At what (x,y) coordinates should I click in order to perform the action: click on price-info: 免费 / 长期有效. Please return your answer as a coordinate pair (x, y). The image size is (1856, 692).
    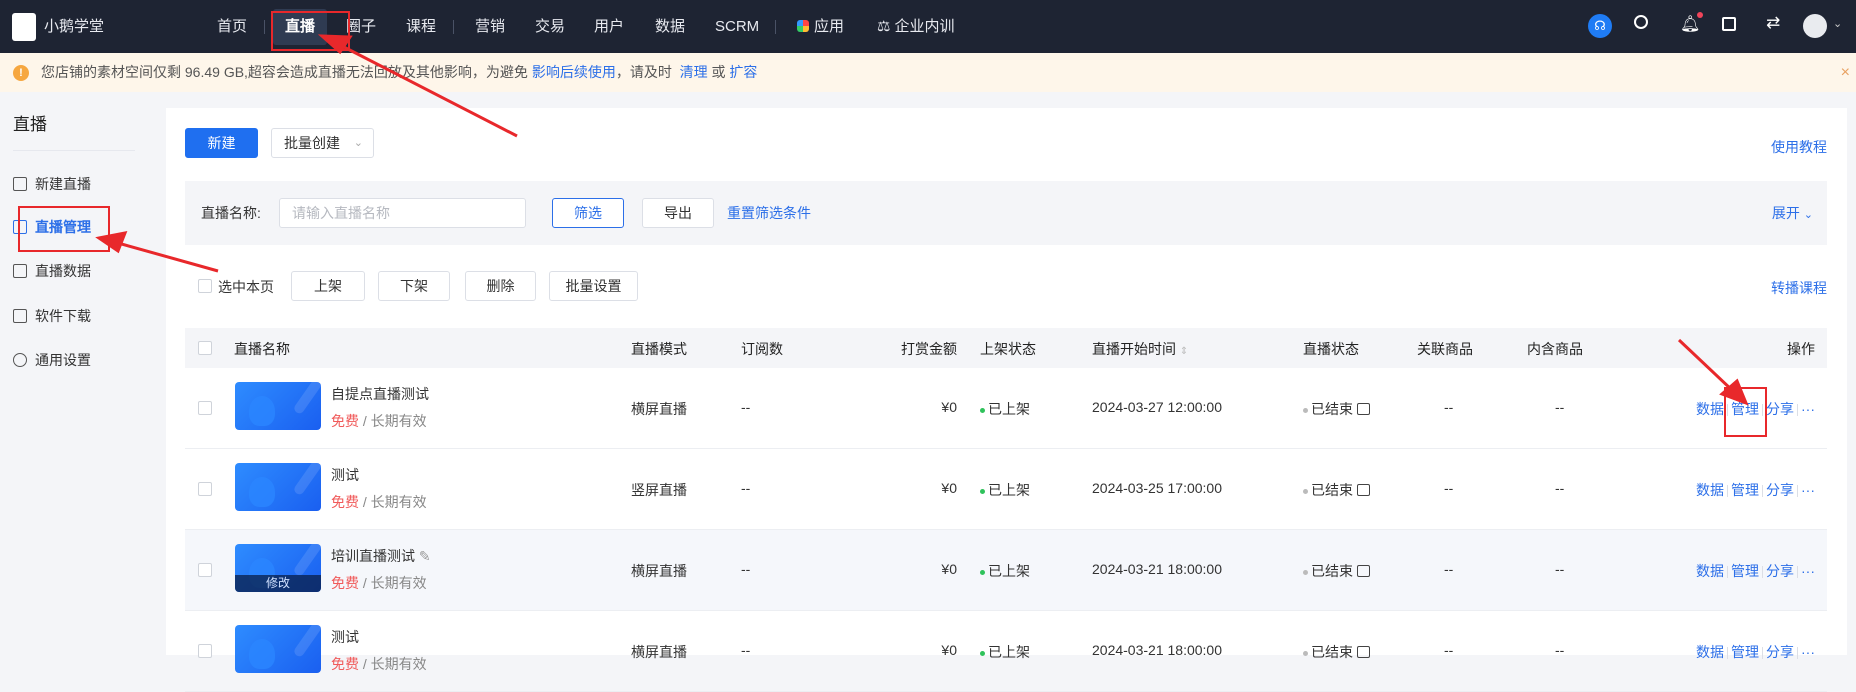
    Looking at the image, I should click on (379, 664).